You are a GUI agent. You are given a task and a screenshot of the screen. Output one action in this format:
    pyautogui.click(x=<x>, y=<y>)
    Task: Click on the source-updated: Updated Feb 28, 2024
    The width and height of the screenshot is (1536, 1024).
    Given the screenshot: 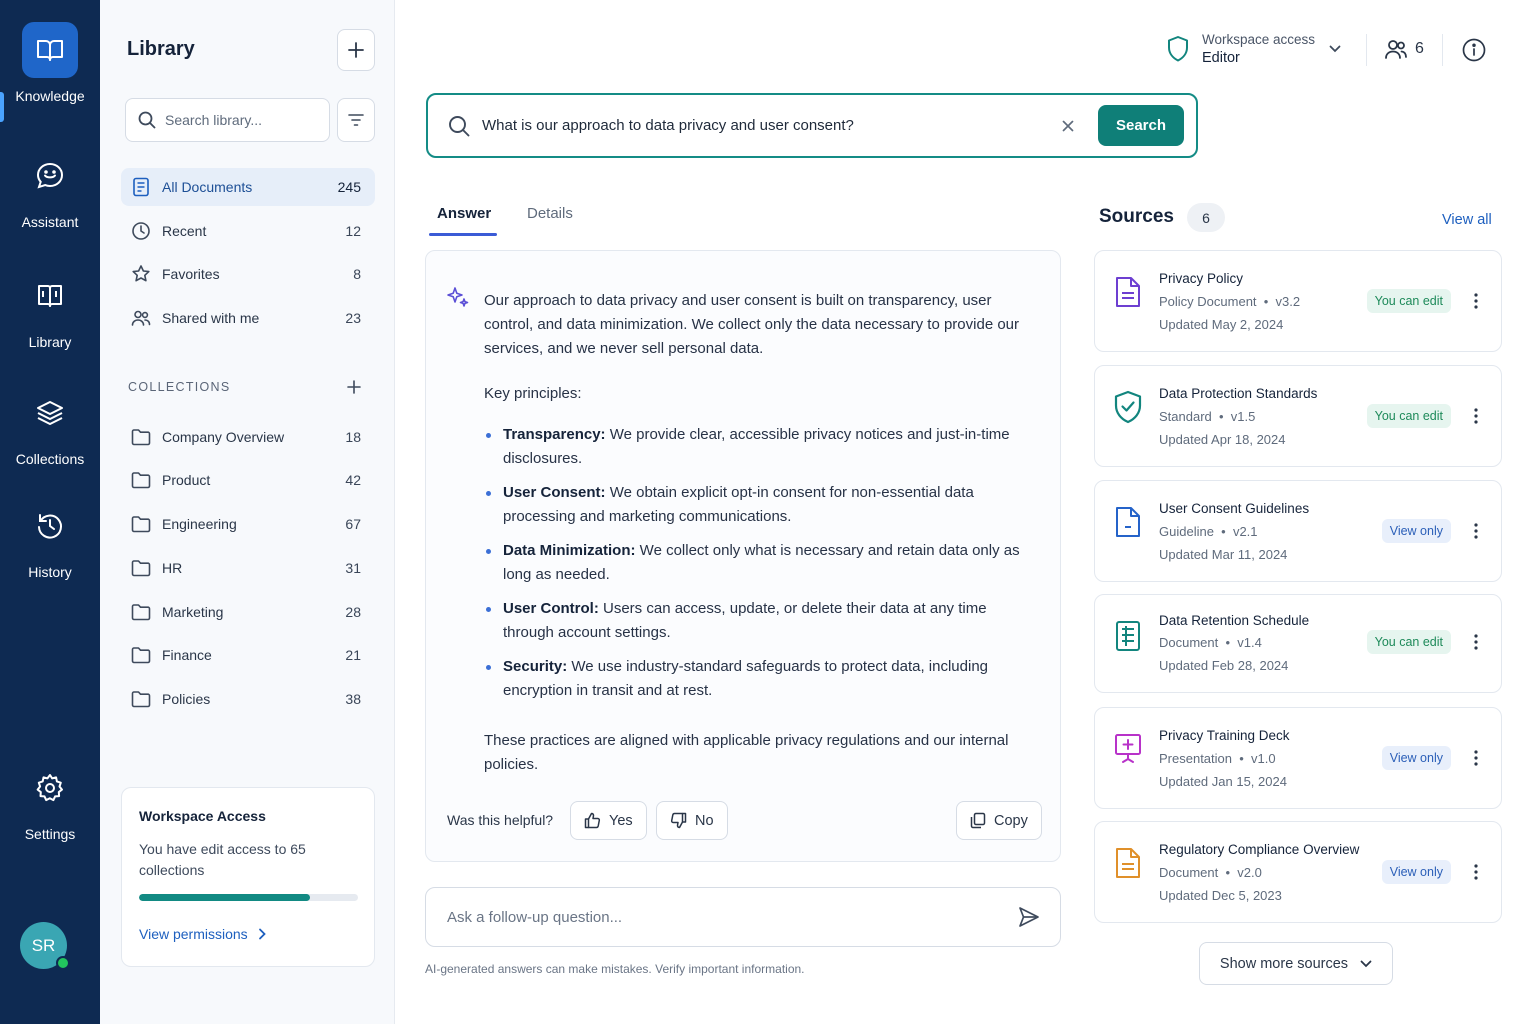 What is the action you would take?
    pyautogui.click(x=1224, y=665)
    